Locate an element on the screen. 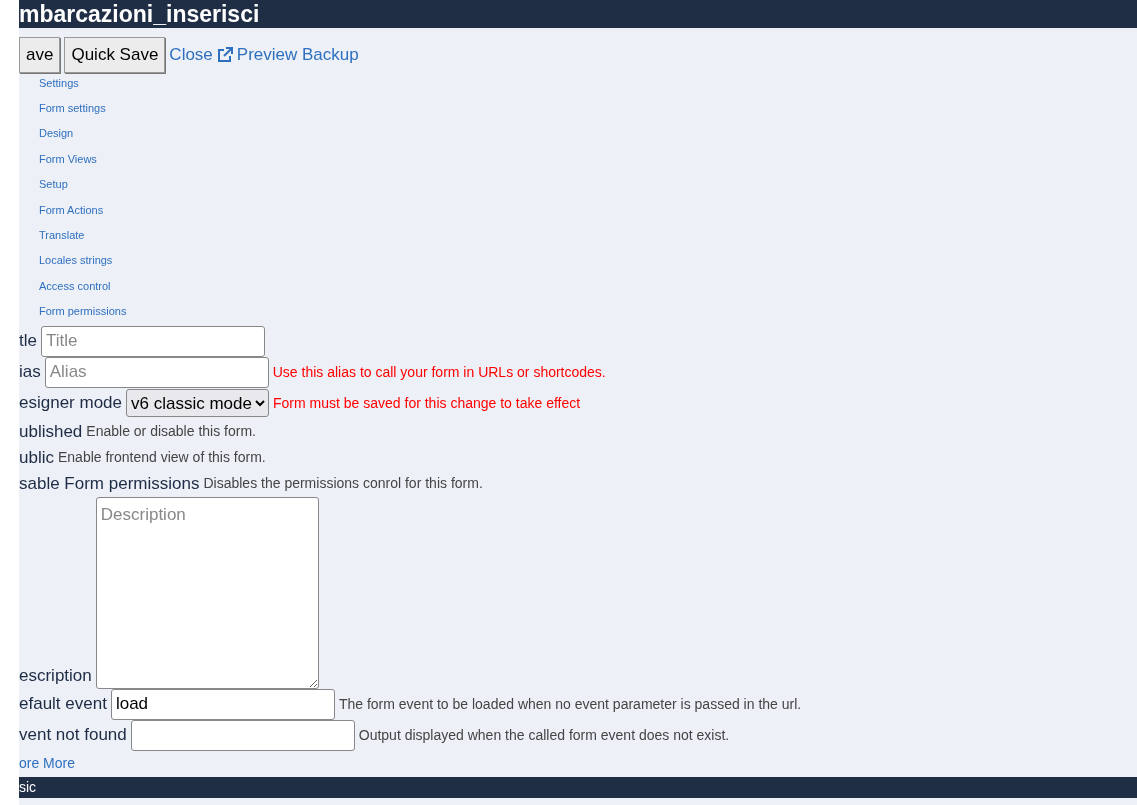  field-label: escription is located at coordinates (55, 676).